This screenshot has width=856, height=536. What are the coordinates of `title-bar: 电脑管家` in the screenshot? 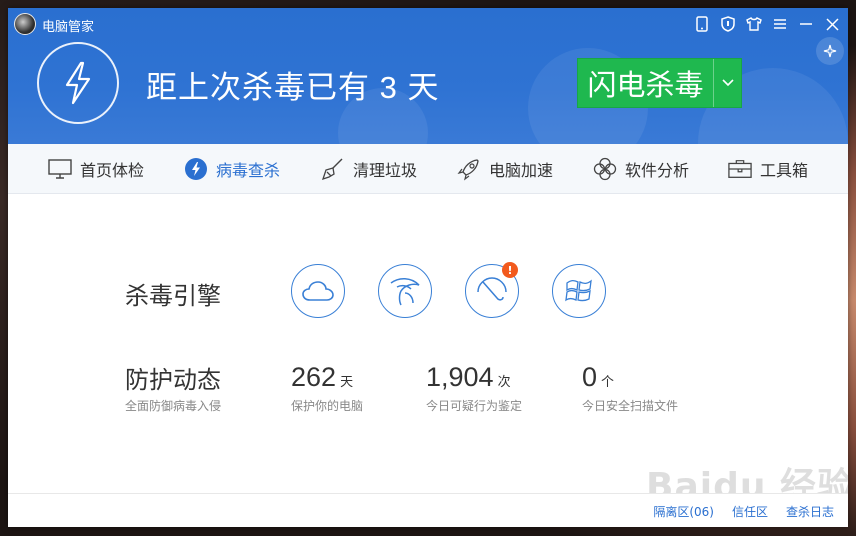 It's located at (428, 24).